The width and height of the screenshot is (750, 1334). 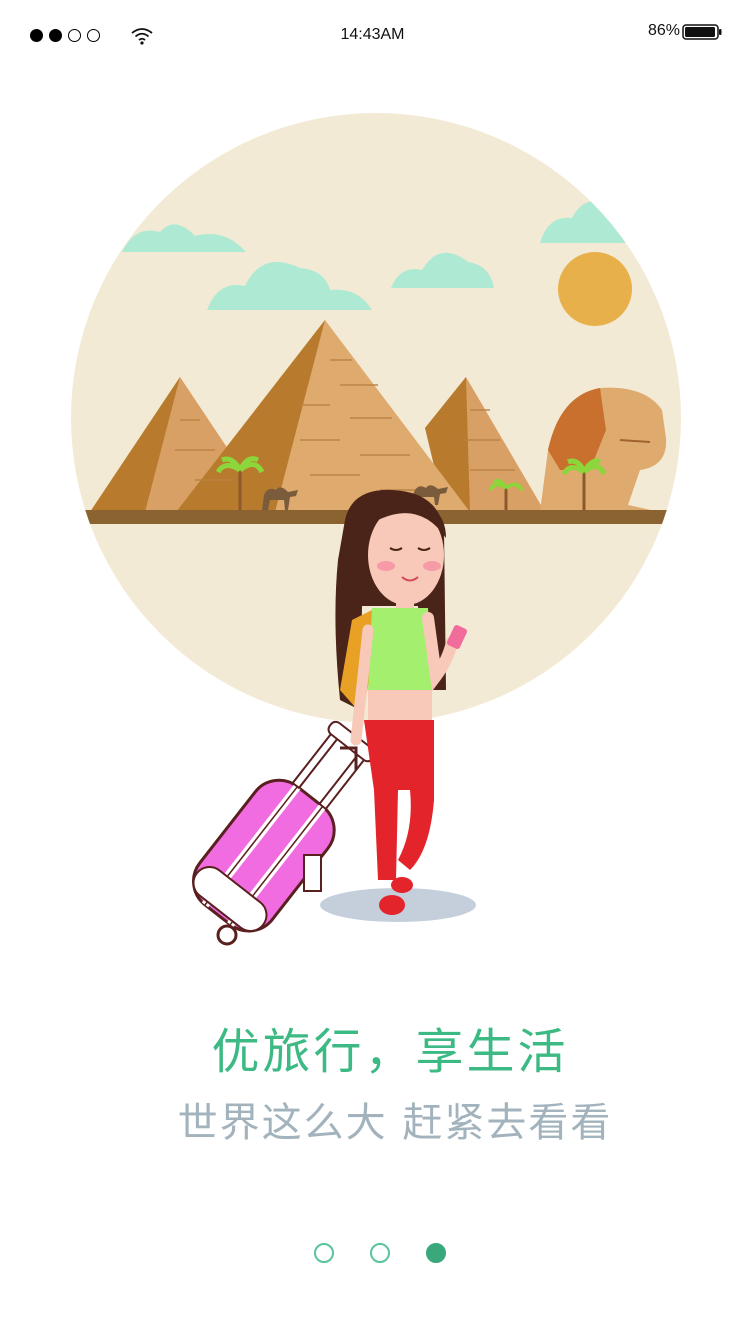 What do you see at coordinates (227, 935) in the screenshot?
I see `suitcase-wheel` at bounding box center [227, 935].